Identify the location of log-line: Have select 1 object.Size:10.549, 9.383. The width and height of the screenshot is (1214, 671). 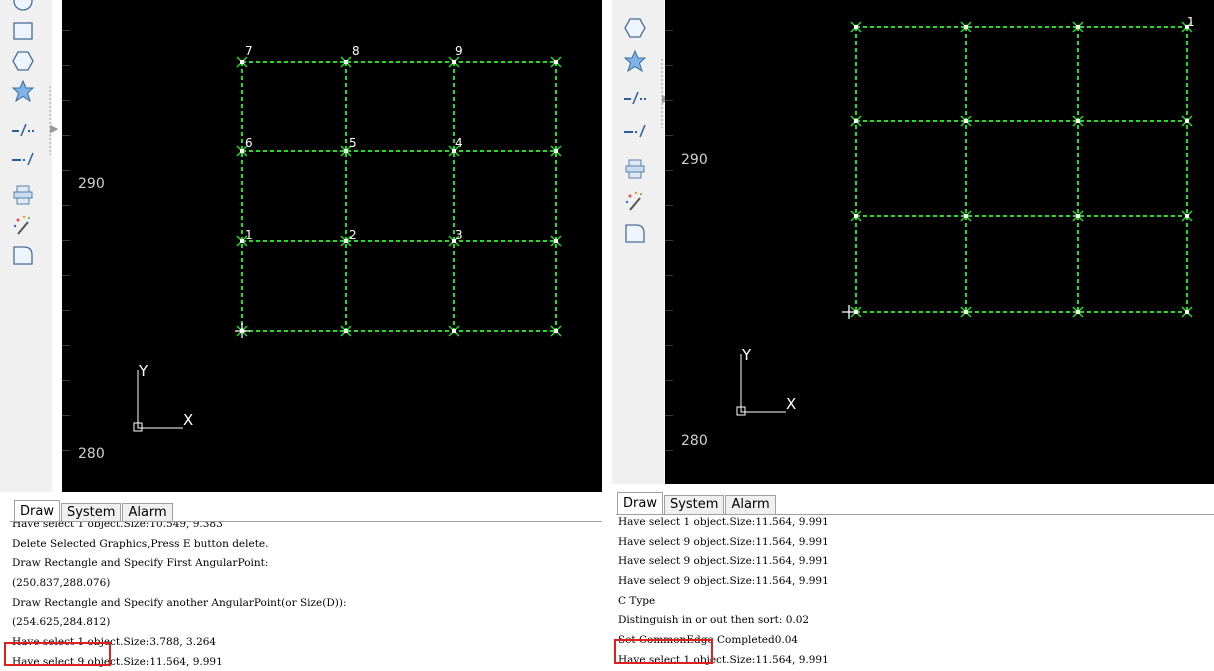
(117, 525).